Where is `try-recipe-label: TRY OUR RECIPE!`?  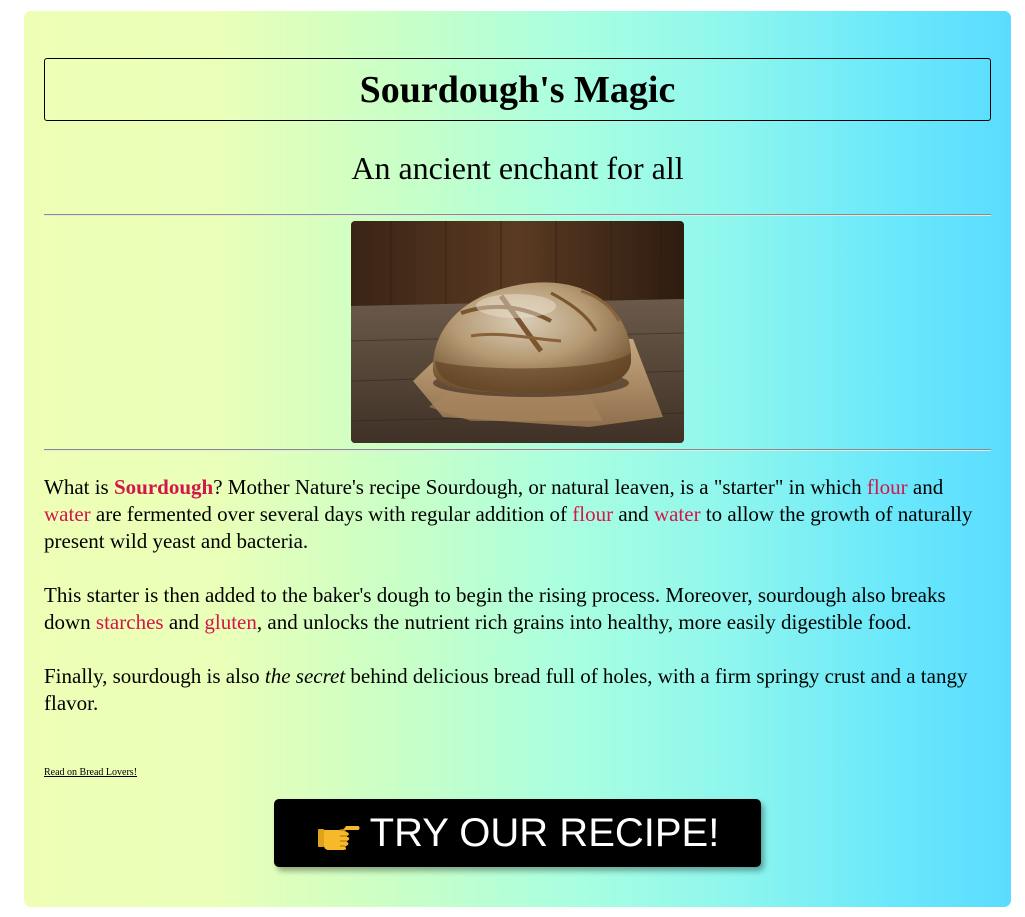 try-recipe-label: TRY OUR RECIPE! is located at coordinates (544, 832).